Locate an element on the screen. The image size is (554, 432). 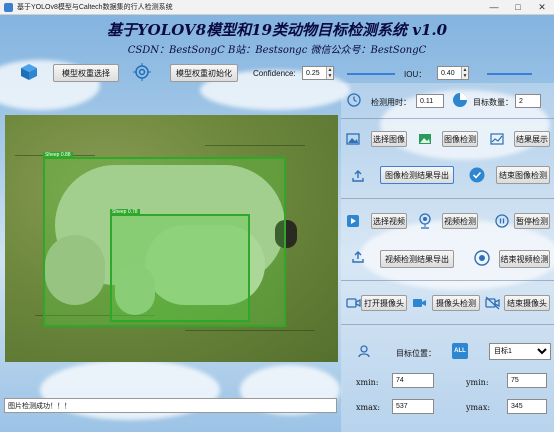
webcam-icon is located at coordinates (425, 221).